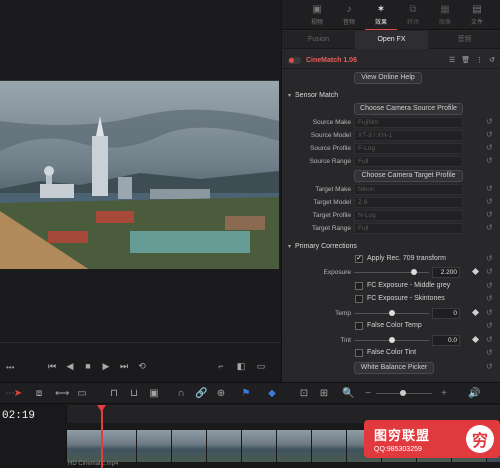  I want to click on temp-slider-knob, so click(391, 313).